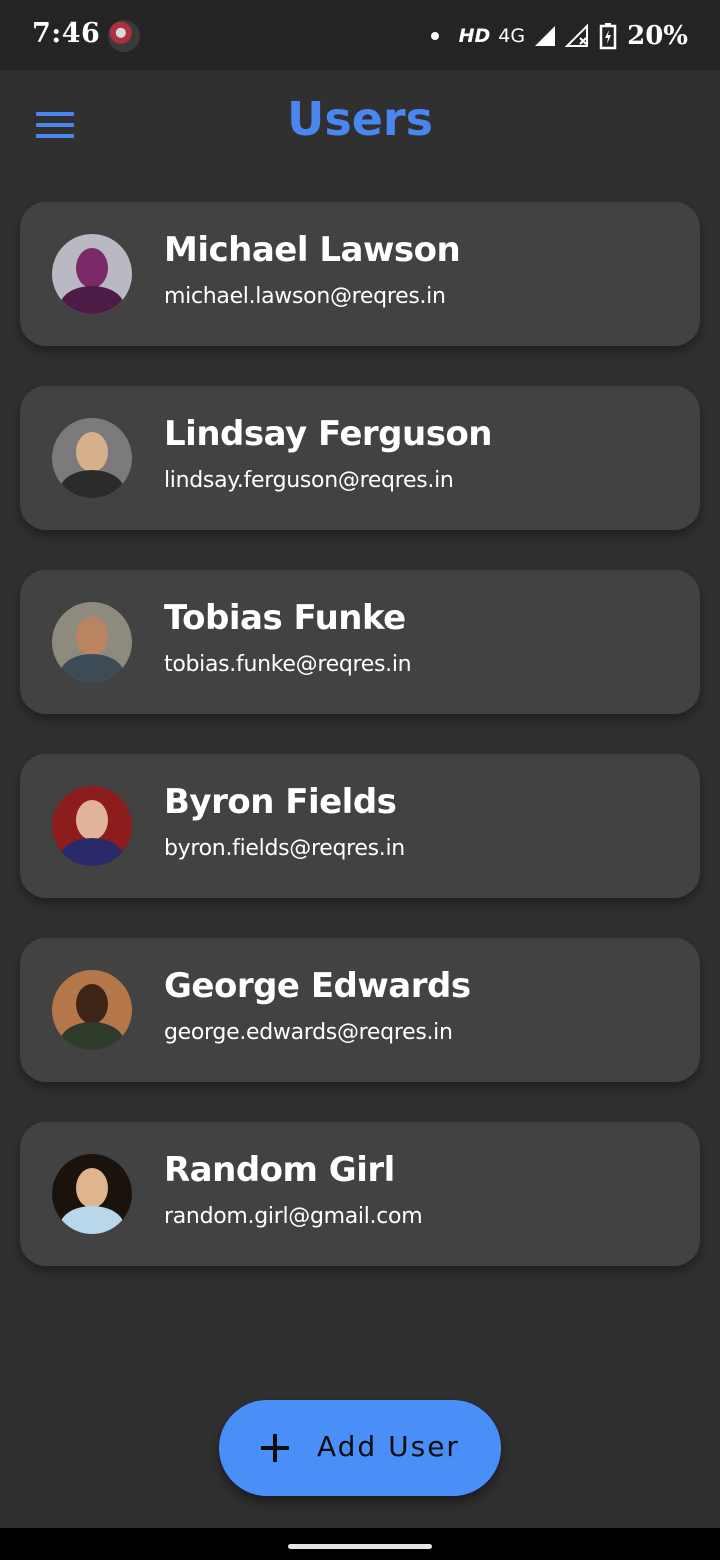  I want to click on notification-dot-icon, so click(434, 36).